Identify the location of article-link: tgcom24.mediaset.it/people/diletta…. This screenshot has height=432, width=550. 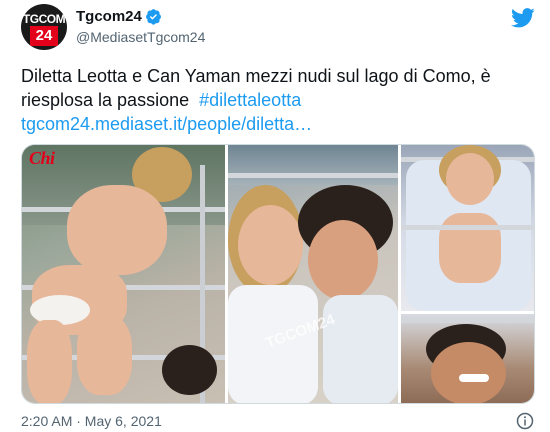
(166, 124).